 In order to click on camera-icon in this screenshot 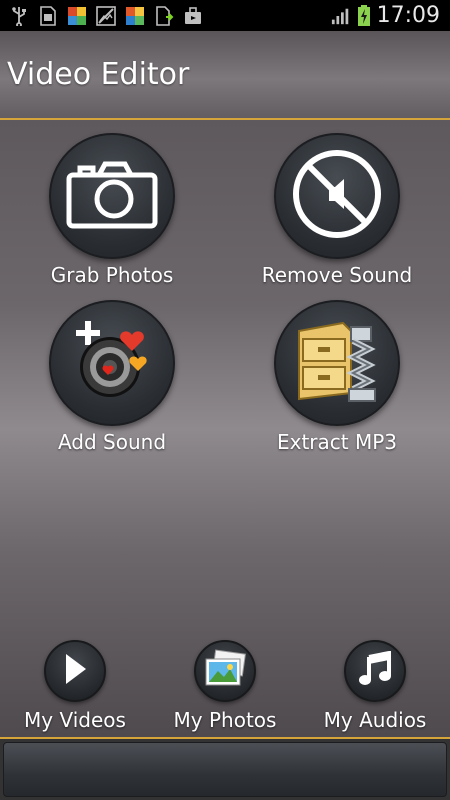, I will do `click(112, 196)`.